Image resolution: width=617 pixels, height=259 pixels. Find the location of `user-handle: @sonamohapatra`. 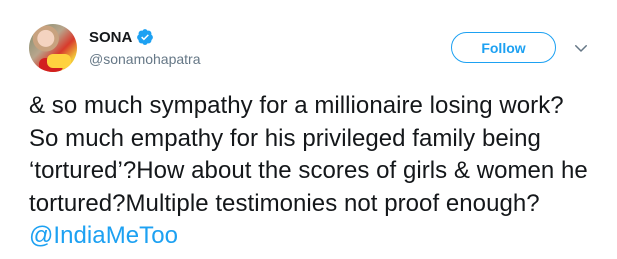

user-handle: @sonamohapatra is located at coordinates (145, 59).